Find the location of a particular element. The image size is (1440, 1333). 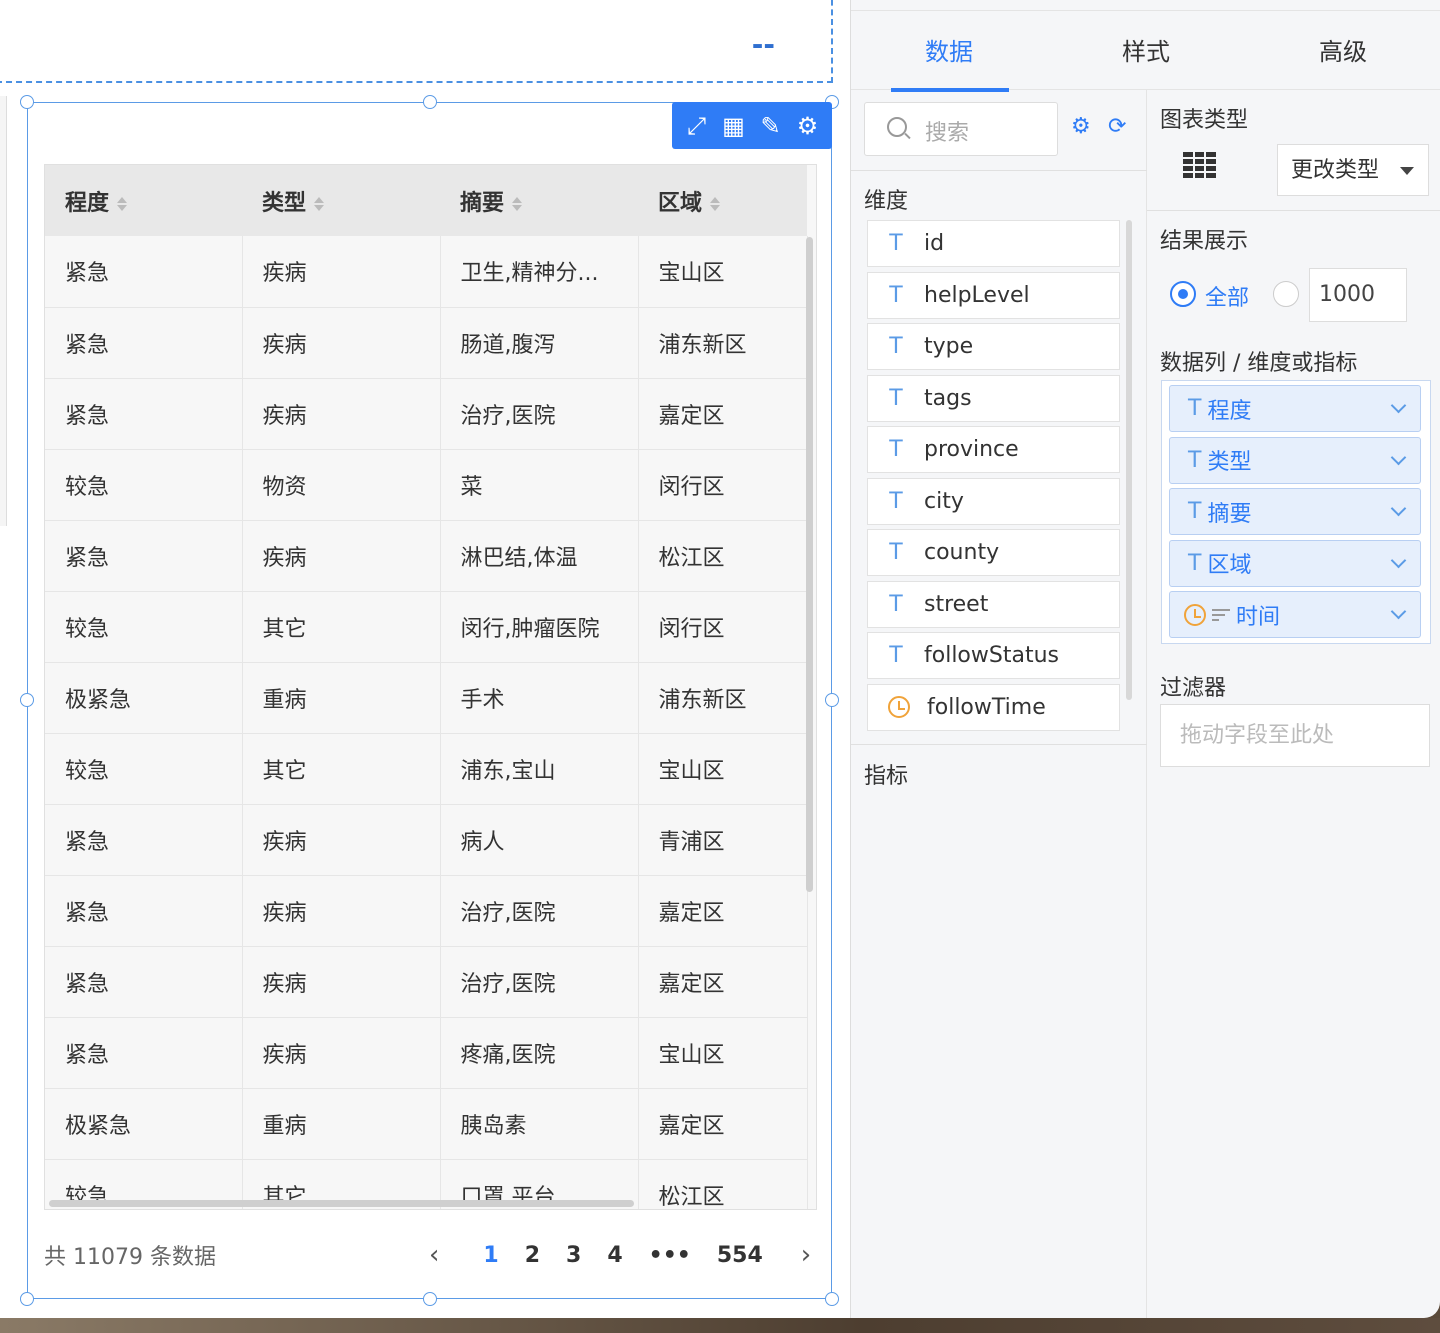

tab-style: 样式 is located at coordinates (1146, 51).